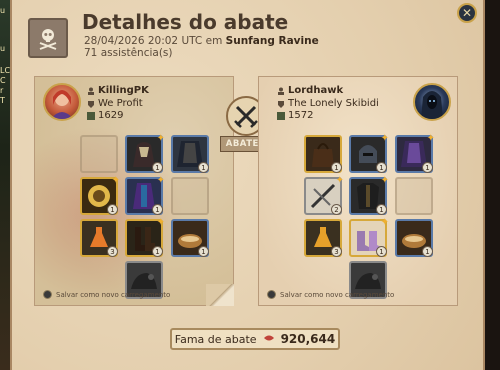 This screenshot has height=370, width=500. Describe the element at coordinates (315, 91) in the screenshot. I see `victim-name: Lordhawk` at that location.